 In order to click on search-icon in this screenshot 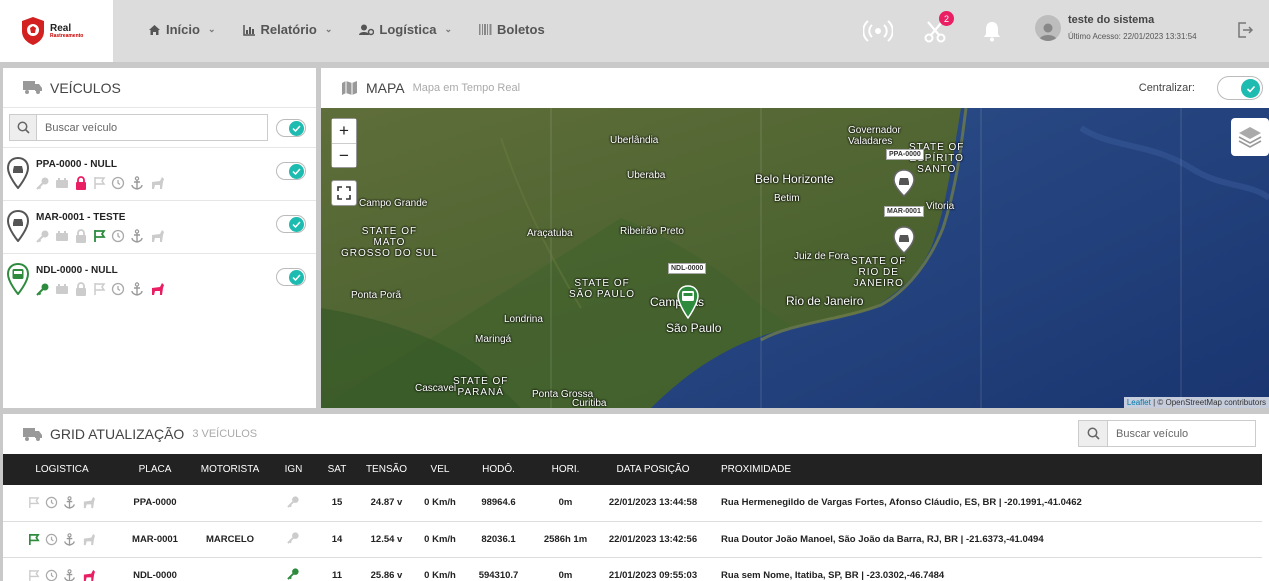, I will do `click(23, 127)`.